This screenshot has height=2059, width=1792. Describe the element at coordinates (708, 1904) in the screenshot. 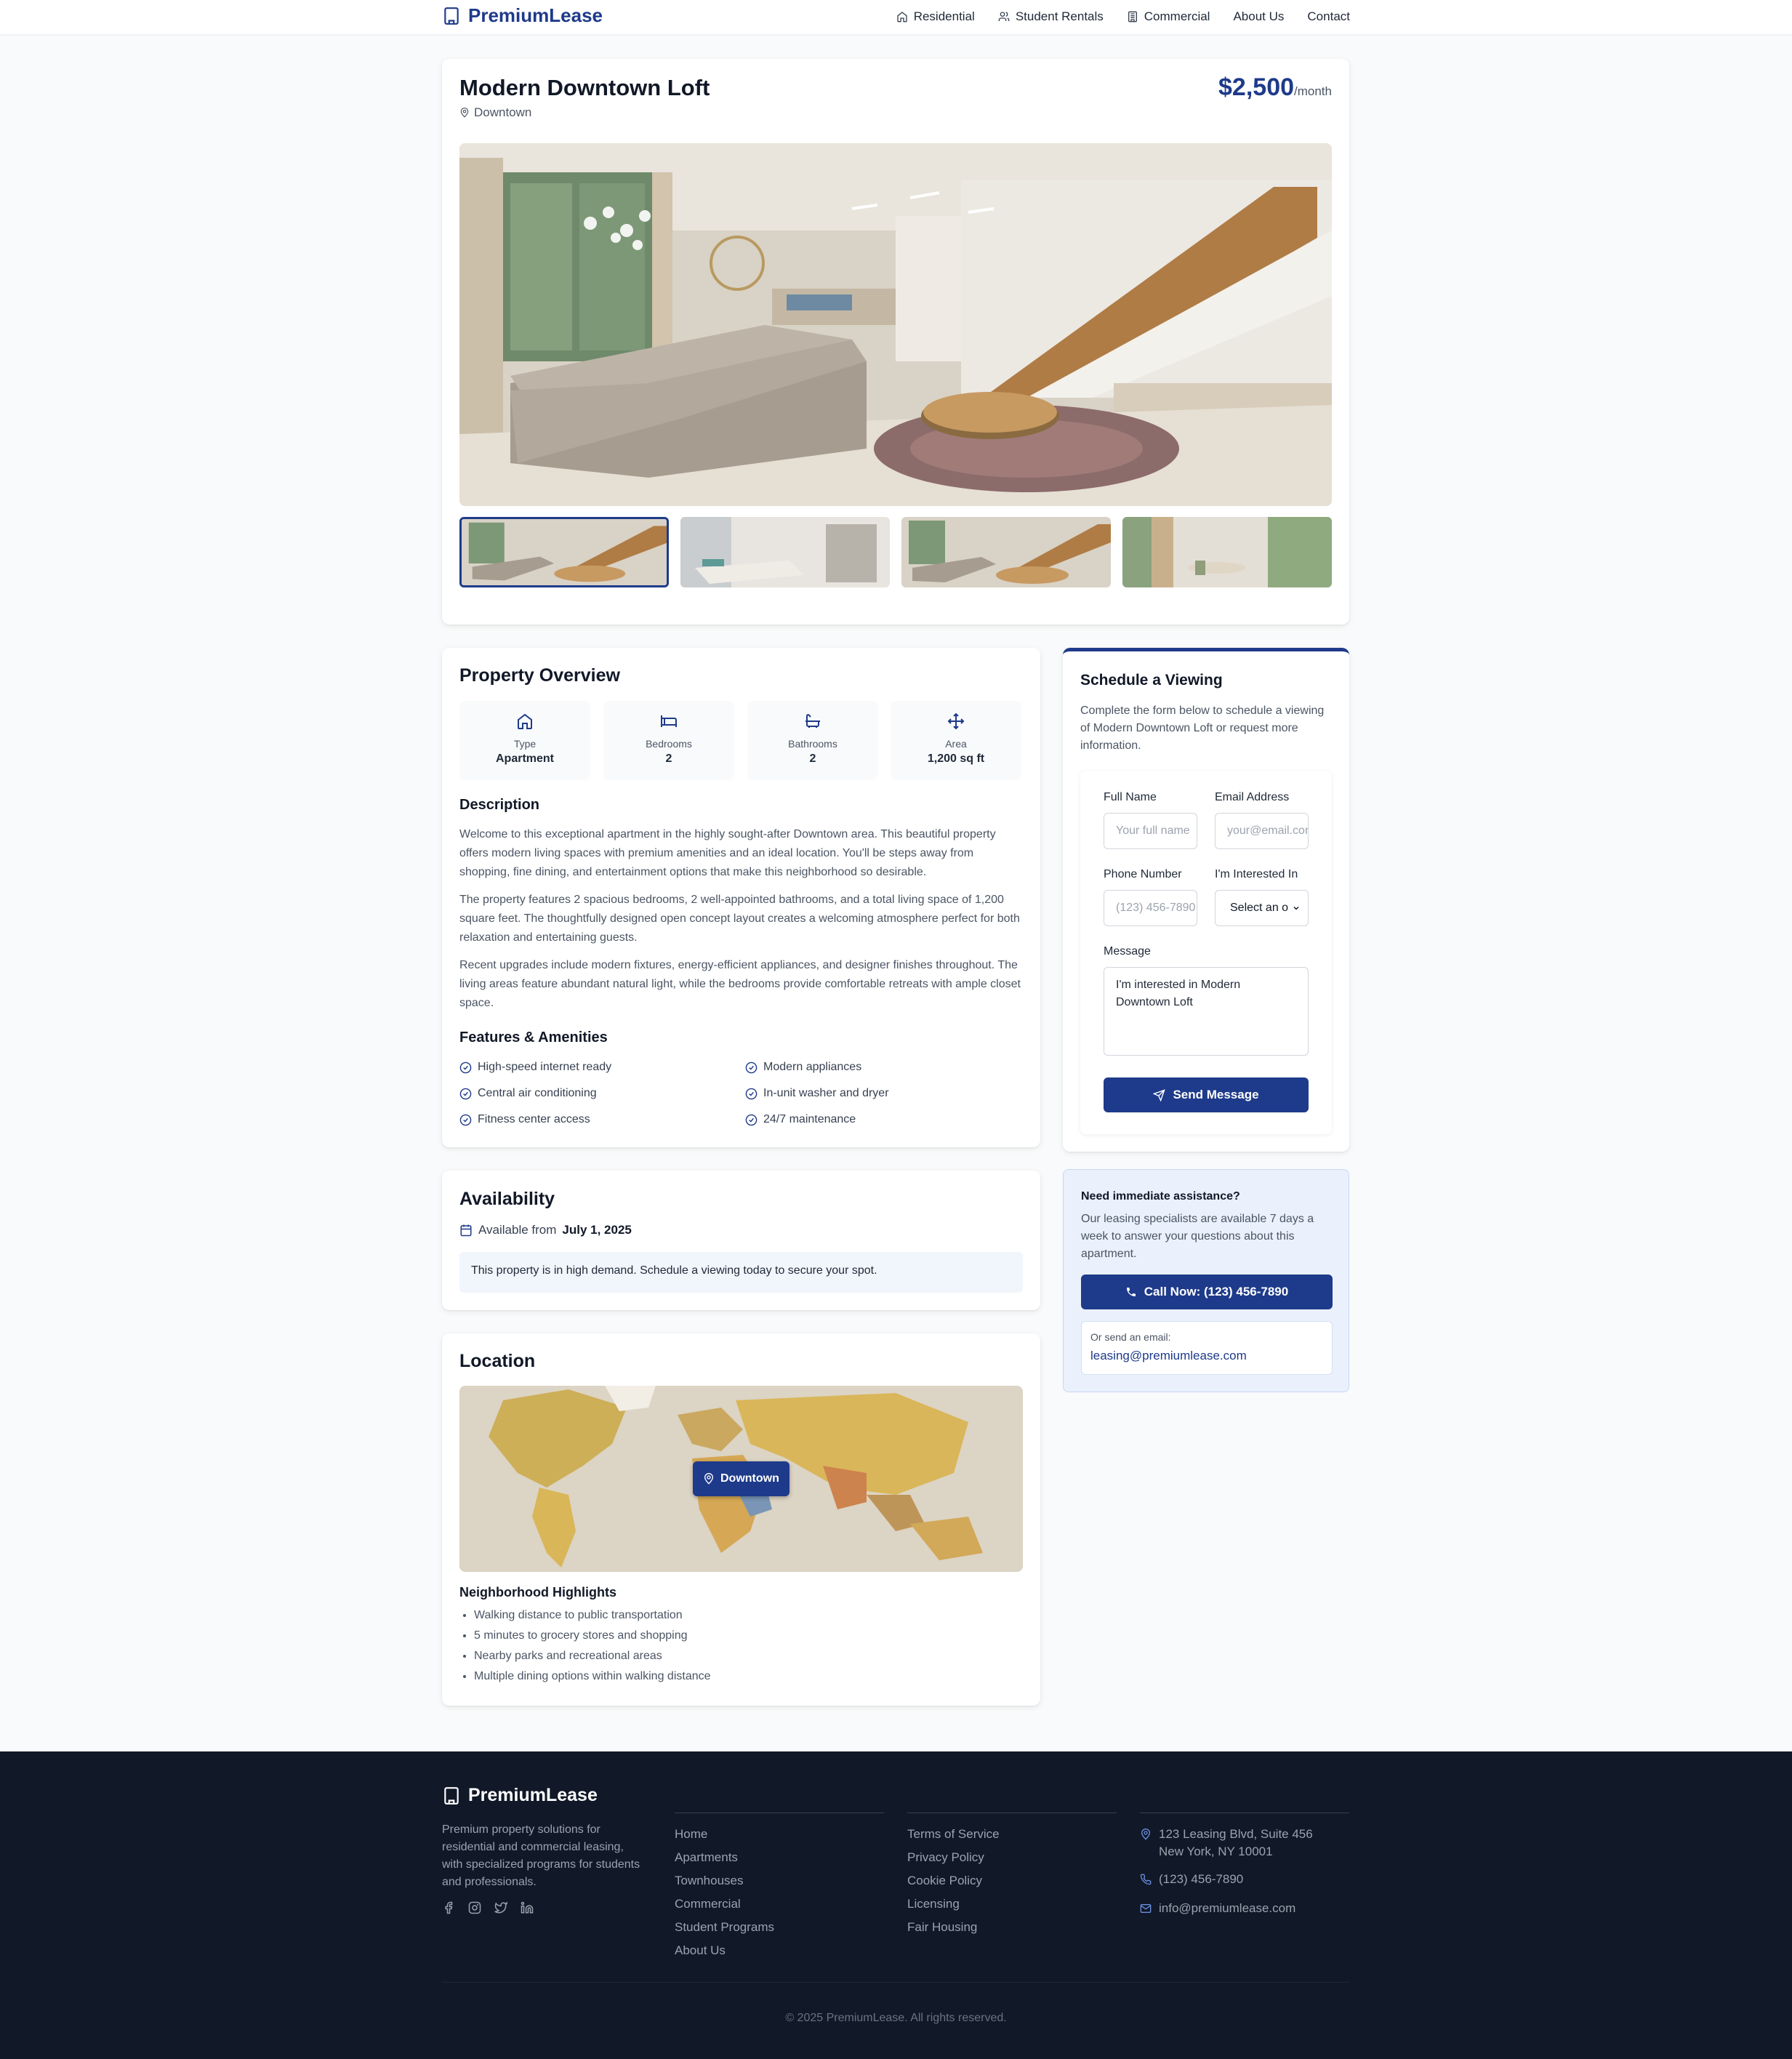

I see `footer-link-commercial: Commercial` at that location.